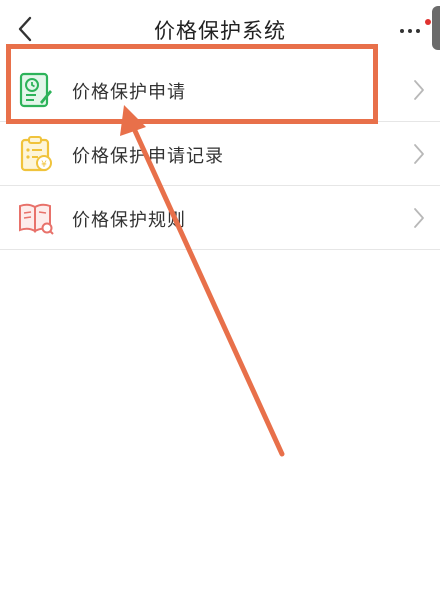  I want to click on page-title: 价格保护系统, so click(220, 31).